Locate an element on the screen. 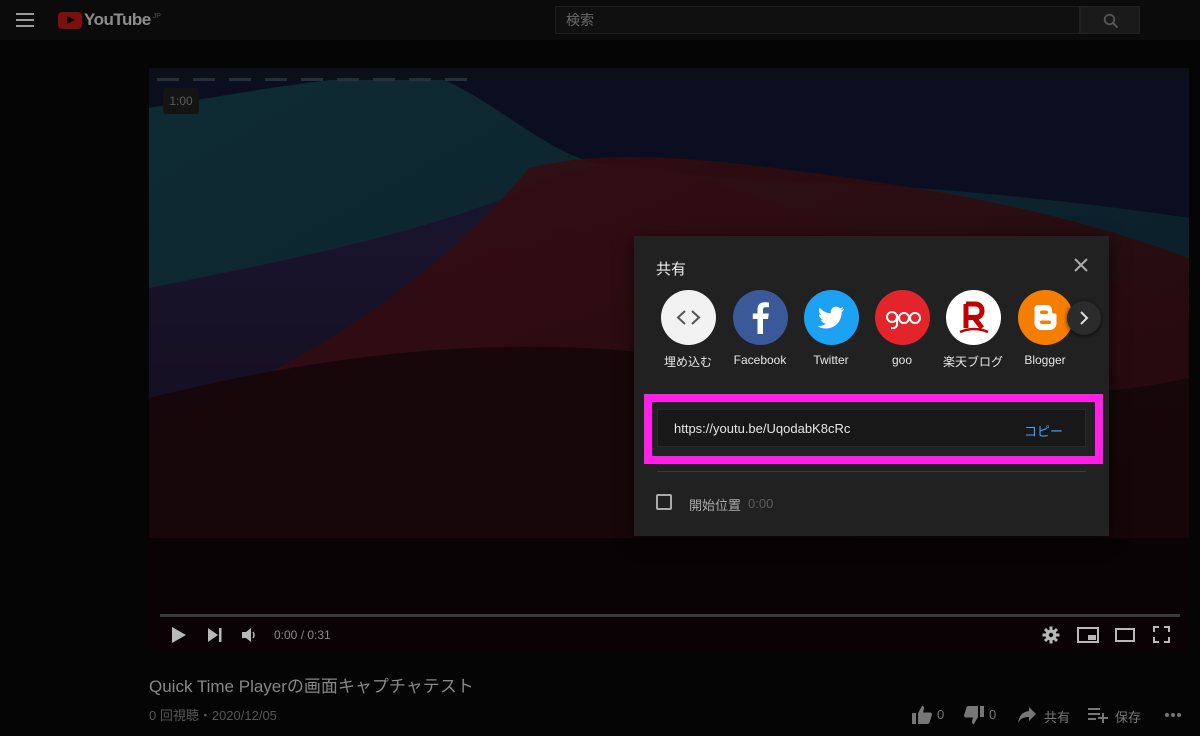 The height and width of the screenshot is (736, 1200). share-button: 共有 is located at coordinates (1044, 715).